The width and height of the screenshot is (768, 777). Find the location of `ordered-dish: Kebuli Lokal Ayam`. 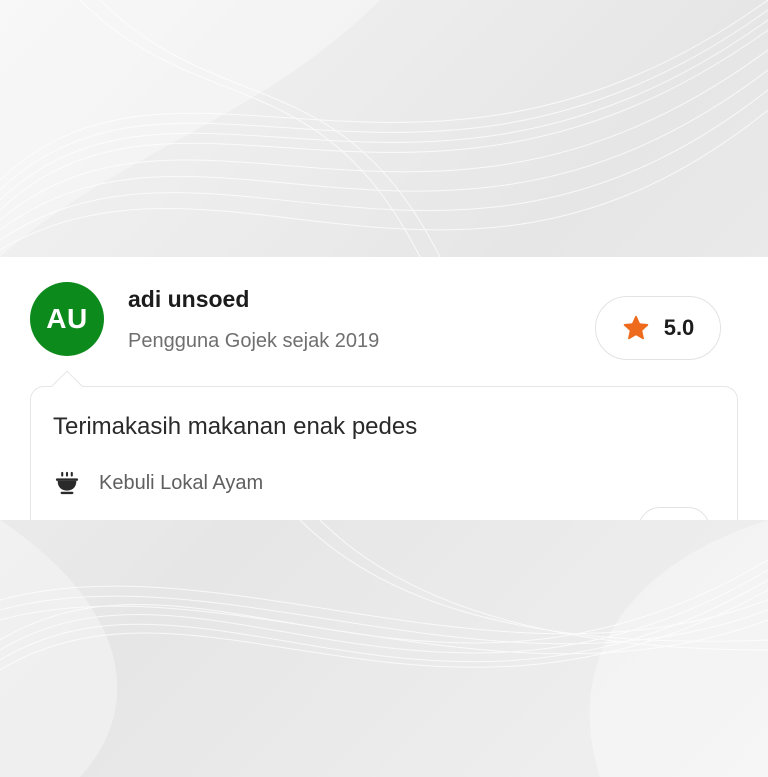

ordered-dish: Kebuli Lokal Ayam is located at coordinates (158, 483).